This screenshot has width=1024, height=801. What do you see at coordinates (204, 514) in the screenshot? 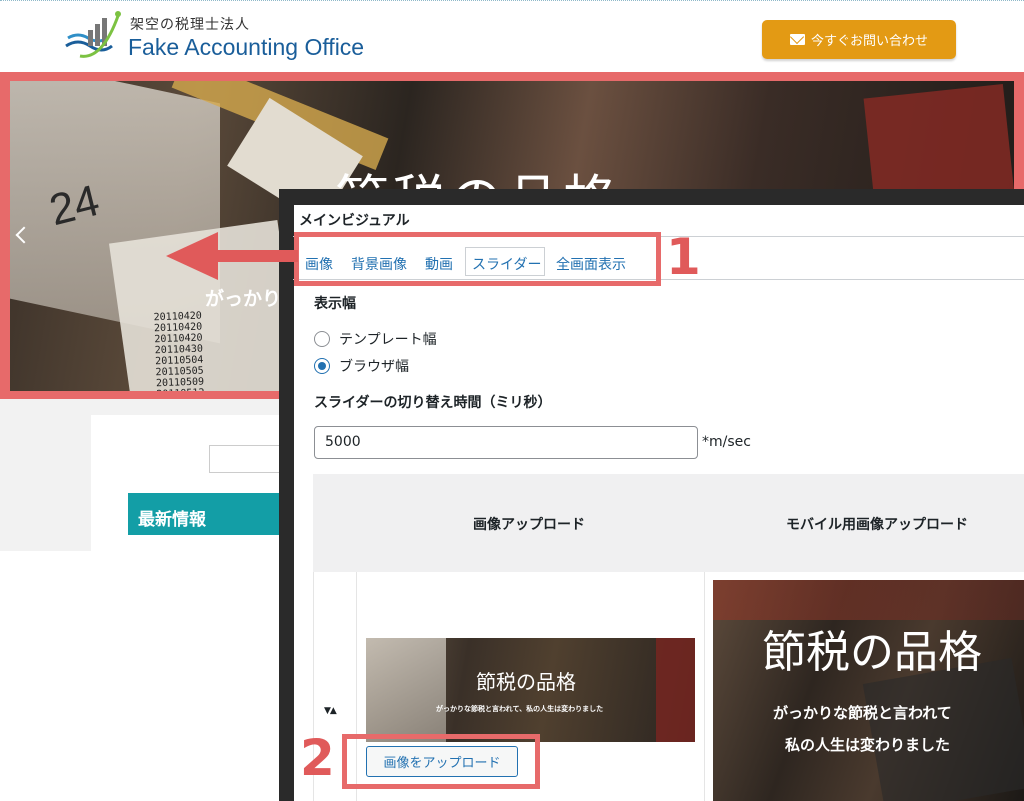
I see `news-heading: 最新情報` at bounding box center [204, 514].